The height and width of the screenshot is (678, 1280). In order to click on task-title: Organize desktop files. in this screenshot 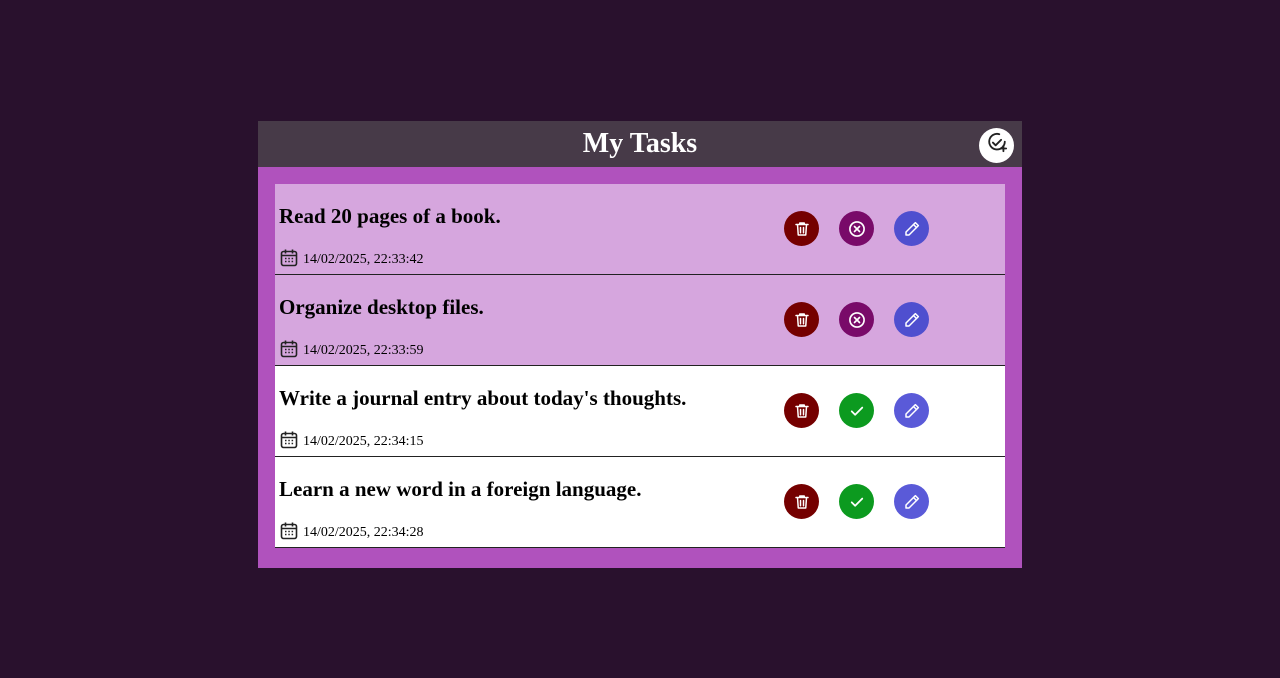, I will do `click(381, 307)`.